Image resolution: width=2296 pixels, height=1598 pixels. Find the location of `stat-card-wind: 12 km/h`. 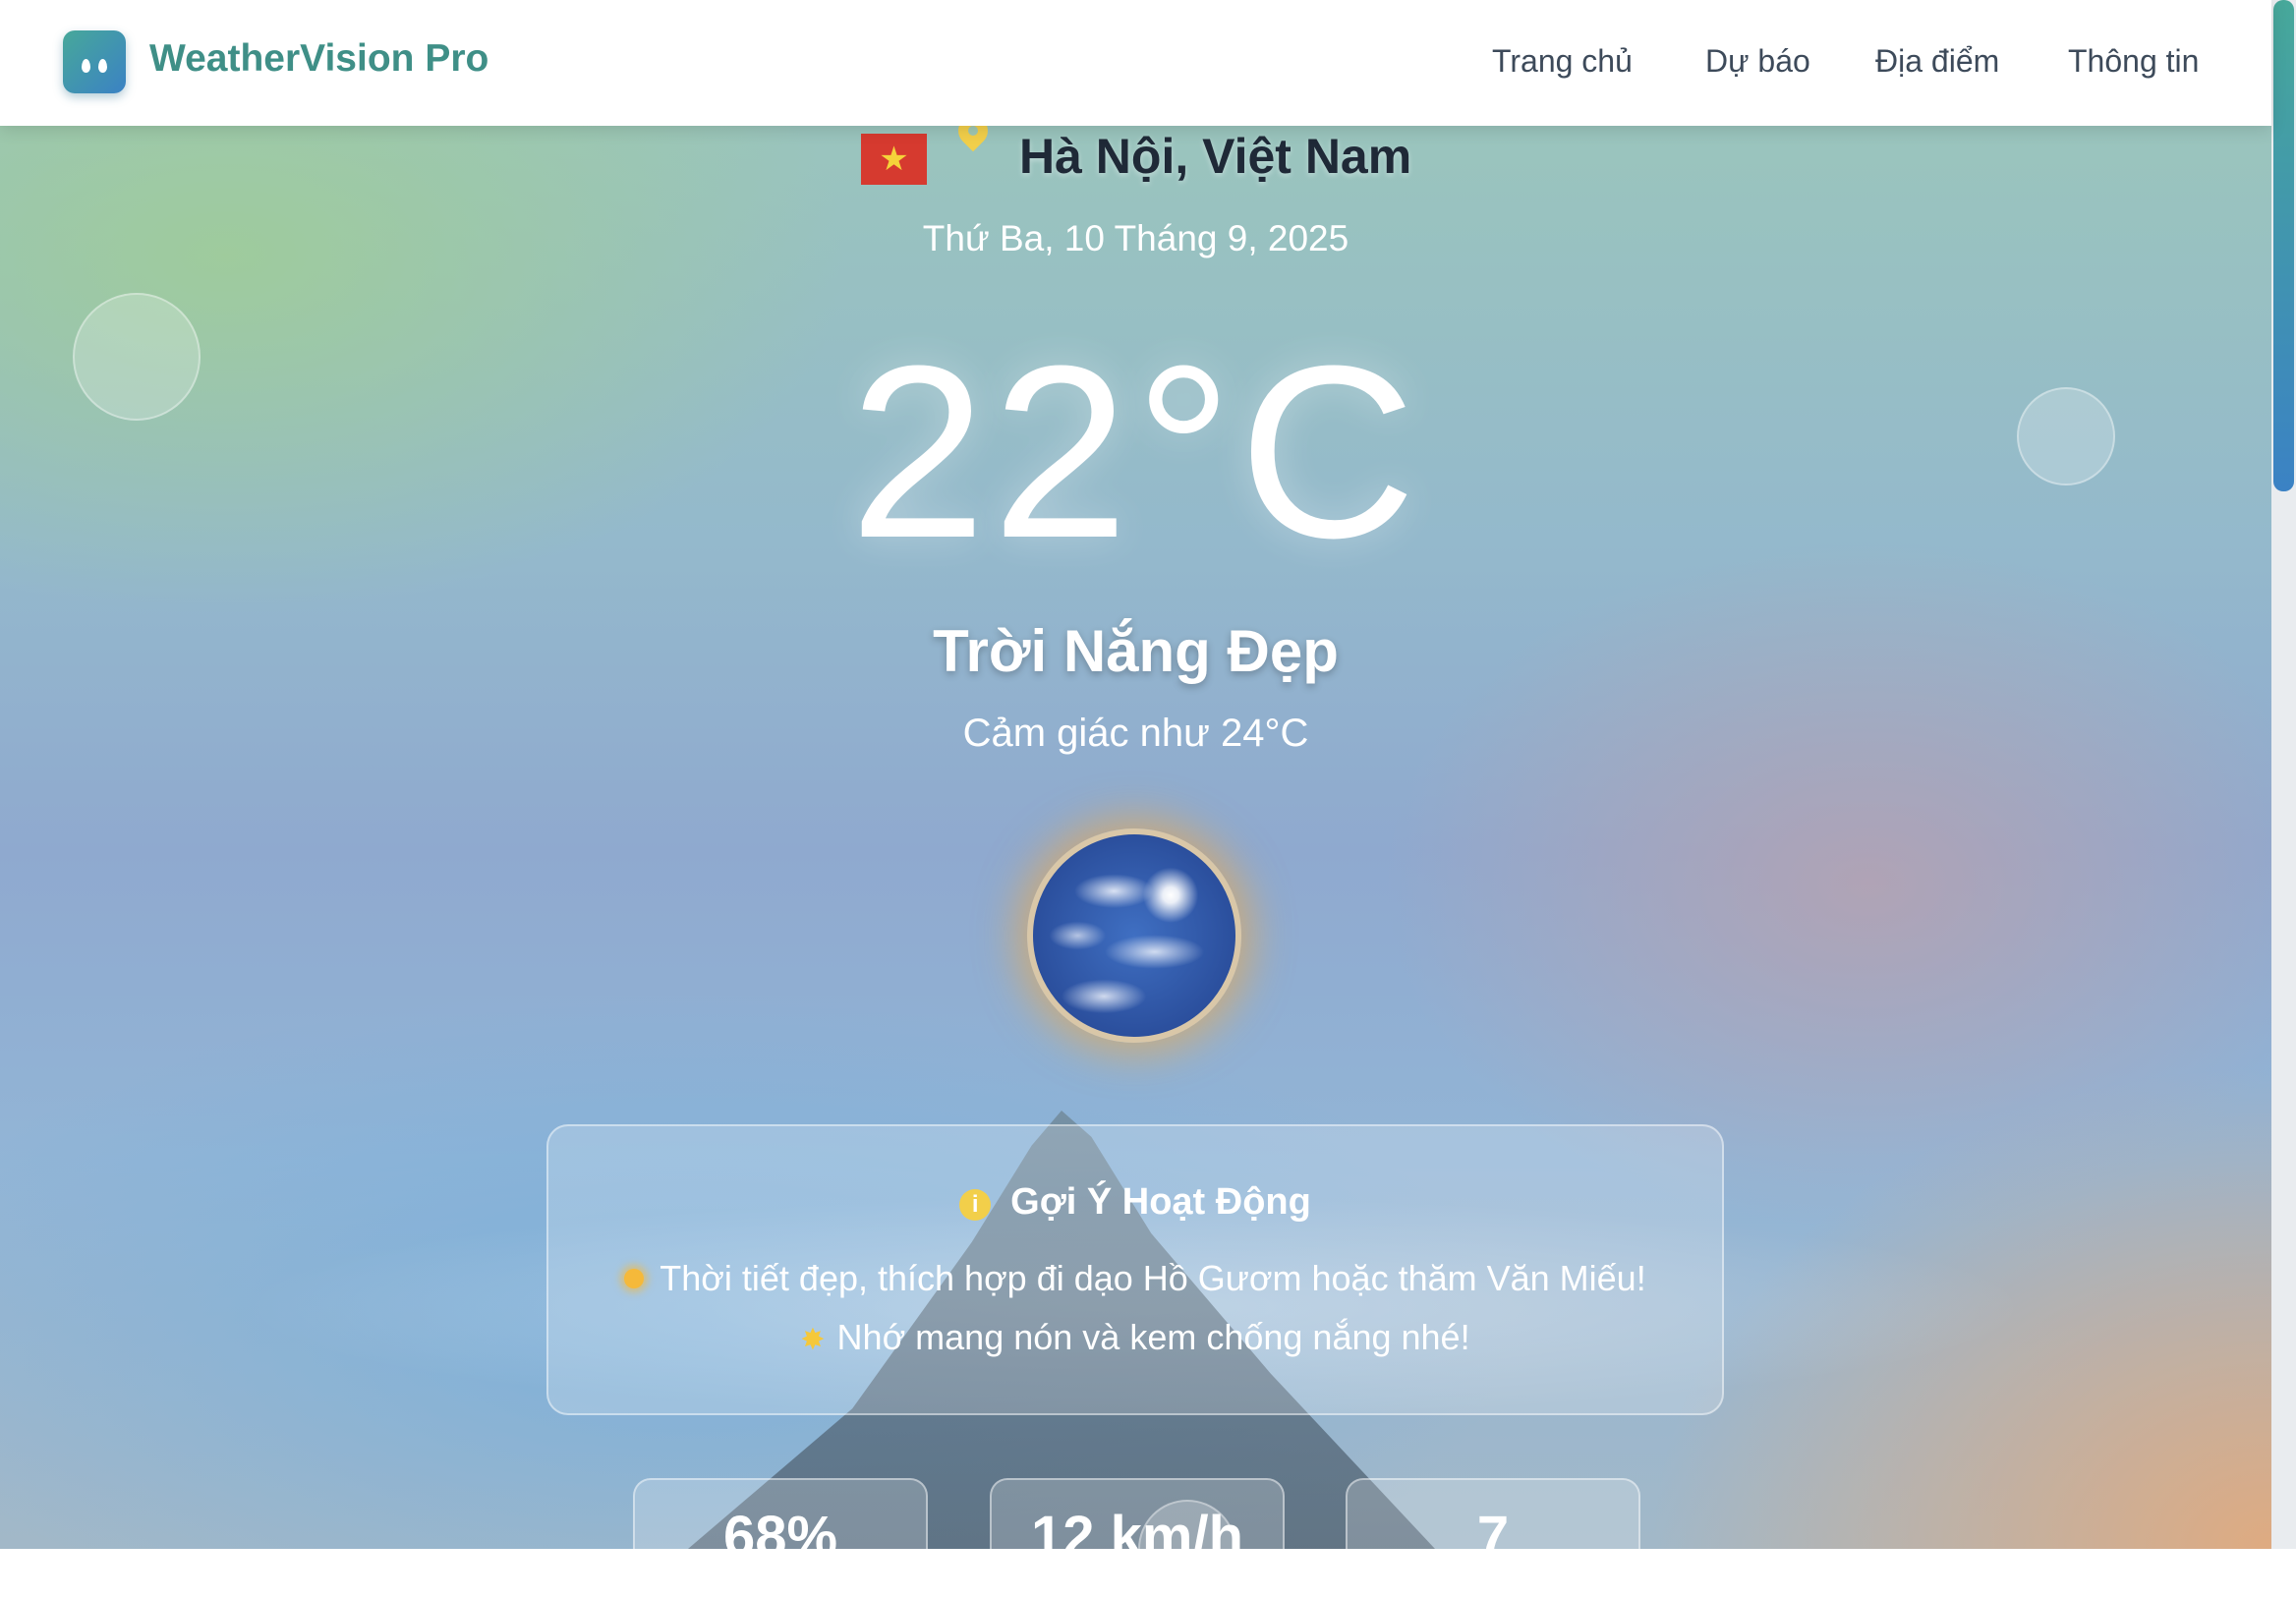

stat-card-wind: 12 km/h is located at coordinates (1138, 1532).